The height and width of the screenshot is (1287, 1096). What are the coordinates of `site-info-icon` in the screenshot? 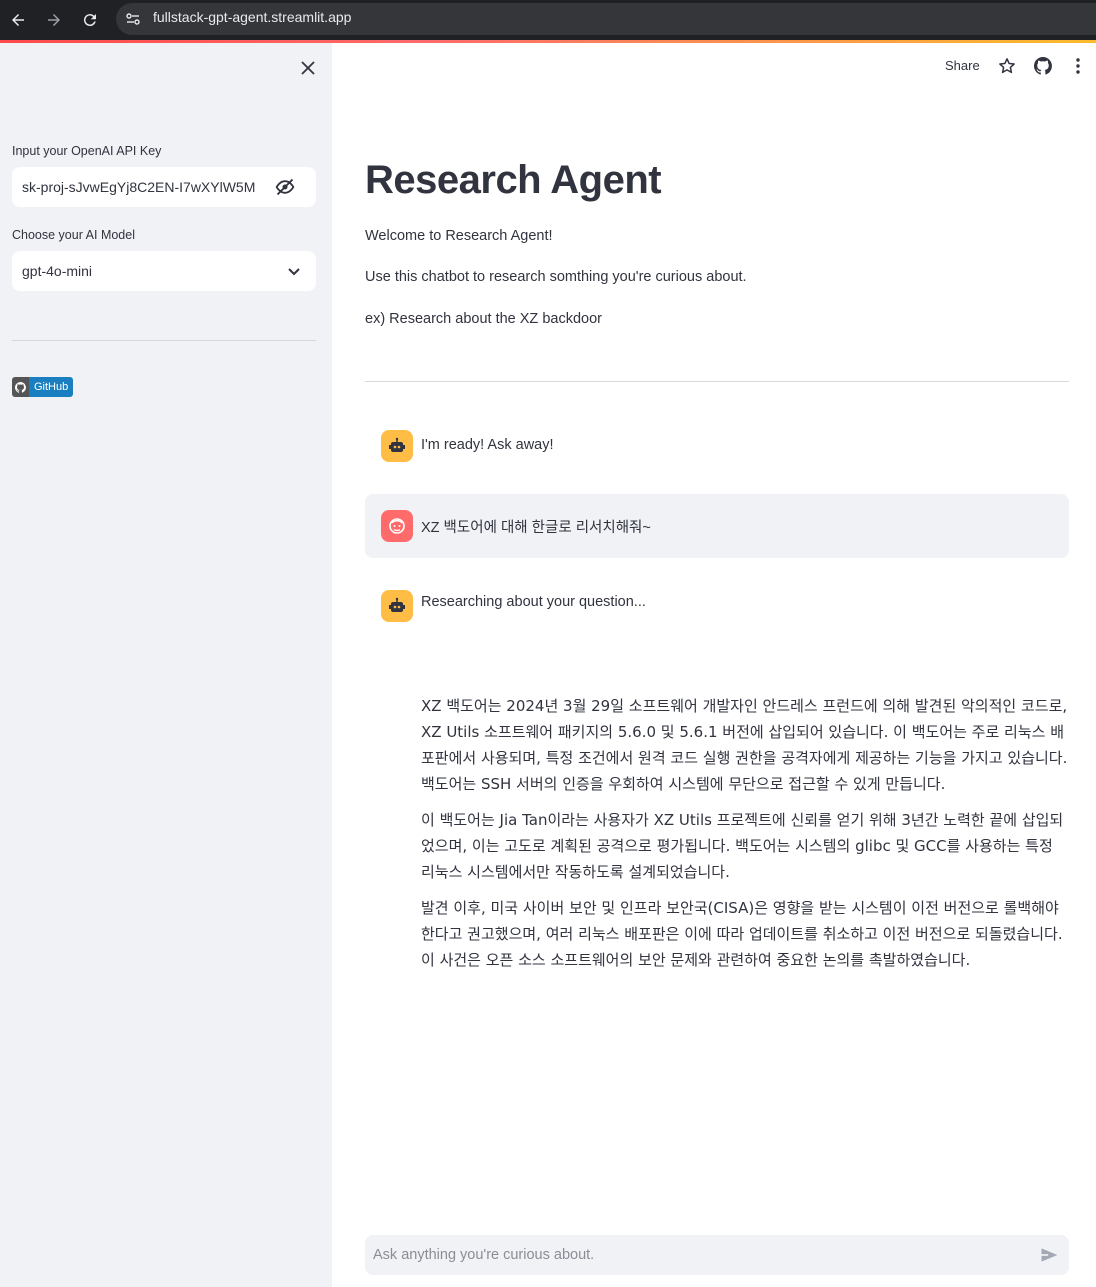 It's located at (133, 19).